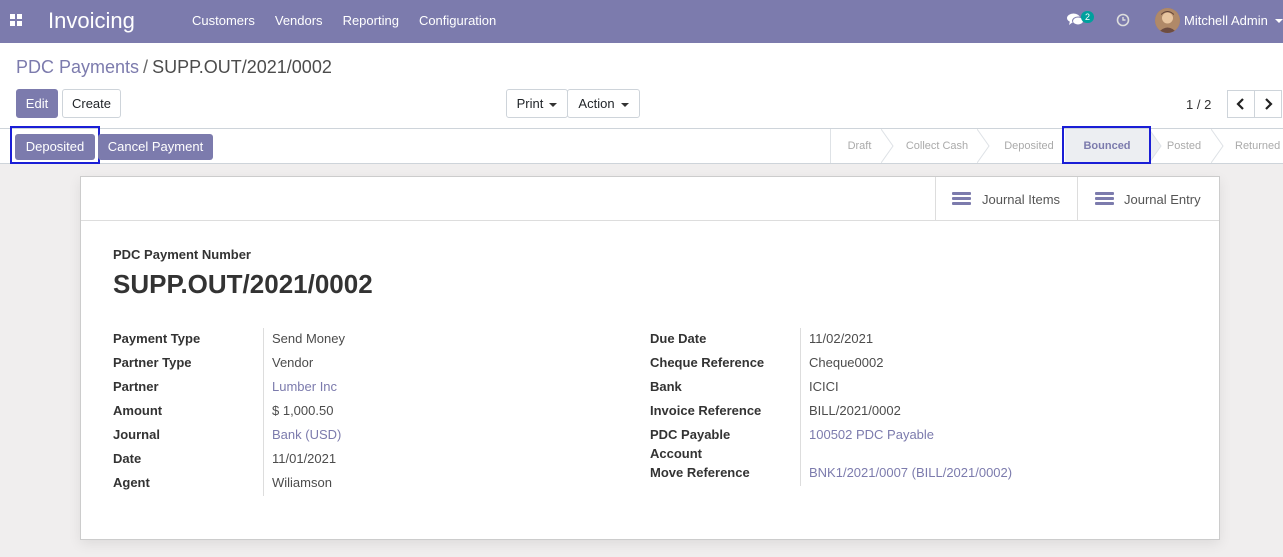 The height and width of the screenshot is (557, 1283). Describe the element at coordinates (1021, 199) in the screenshot. I see `journal-items-label: Journal Items` at that location.